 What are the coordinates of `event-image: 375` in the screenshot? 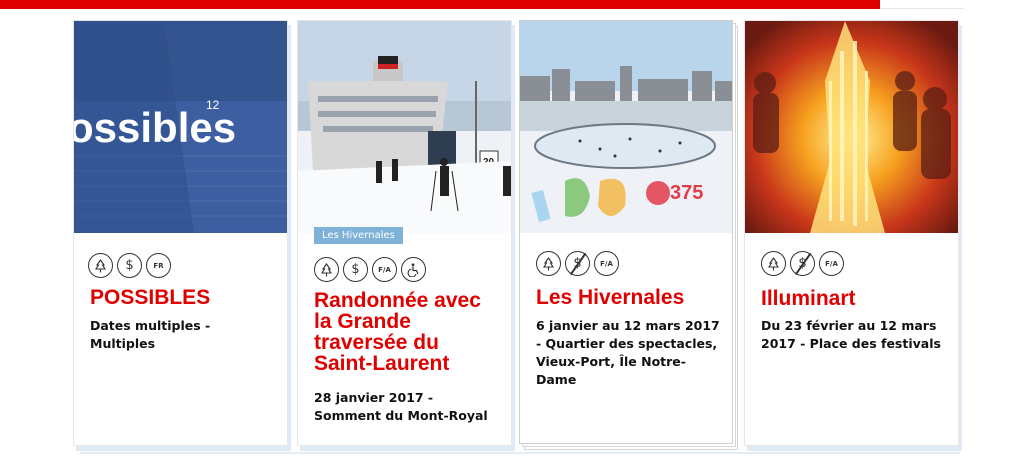 It's located at (626, 127).